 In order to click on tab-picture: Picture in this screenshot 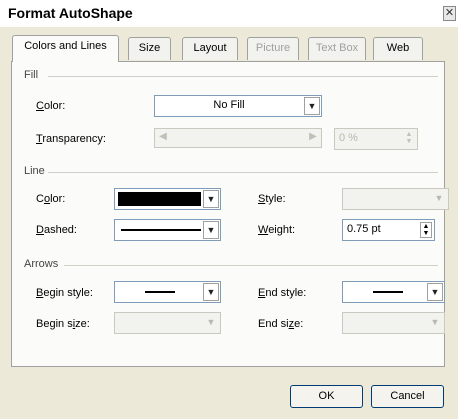, I will do `click(273, 48)`.